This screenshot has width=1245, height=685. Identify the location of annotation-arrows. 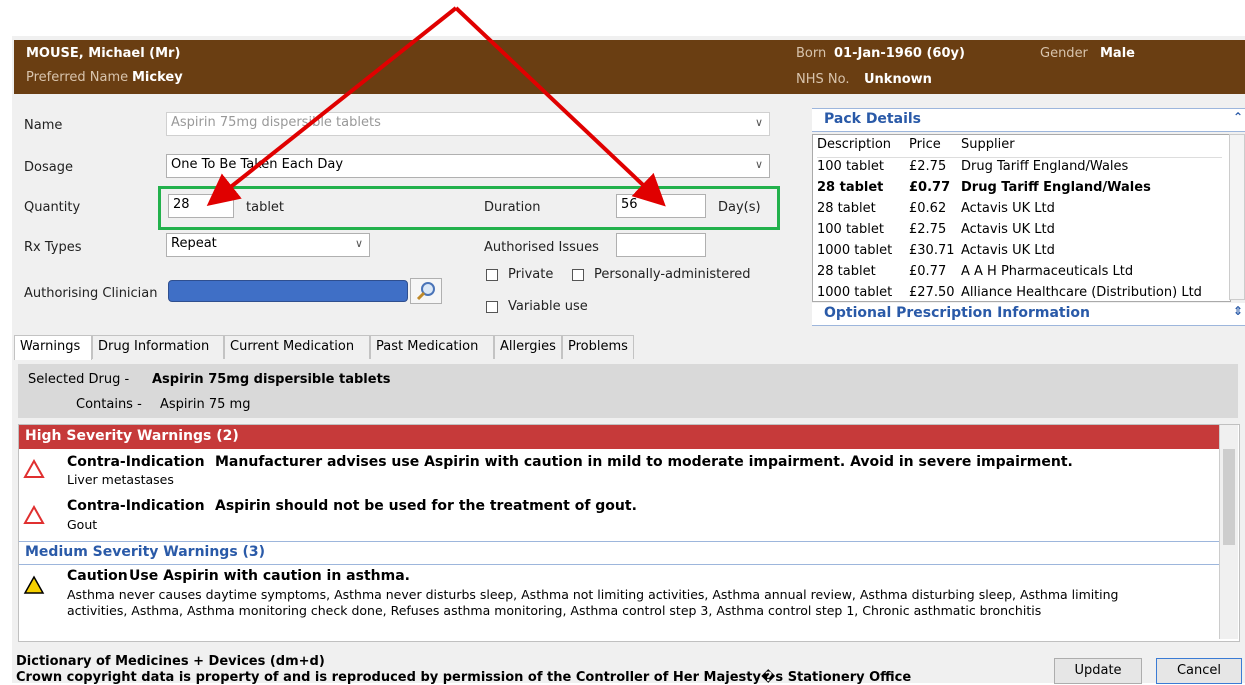
(436, 106).